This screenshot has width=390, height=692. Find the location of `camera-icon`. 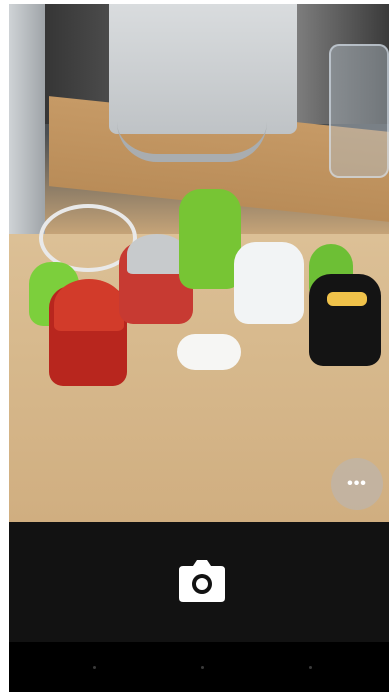

camera-icon is located at coordinates (202, 581).